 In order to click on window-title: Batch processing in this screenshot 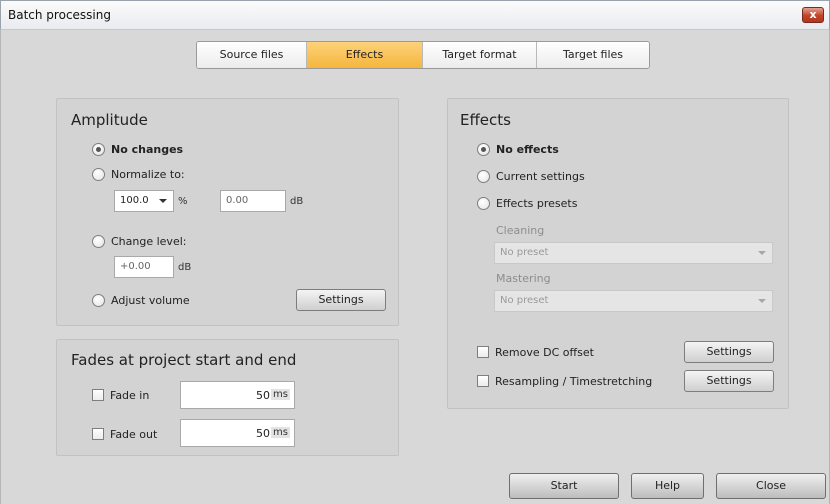, I will do `click(59, 15)`.